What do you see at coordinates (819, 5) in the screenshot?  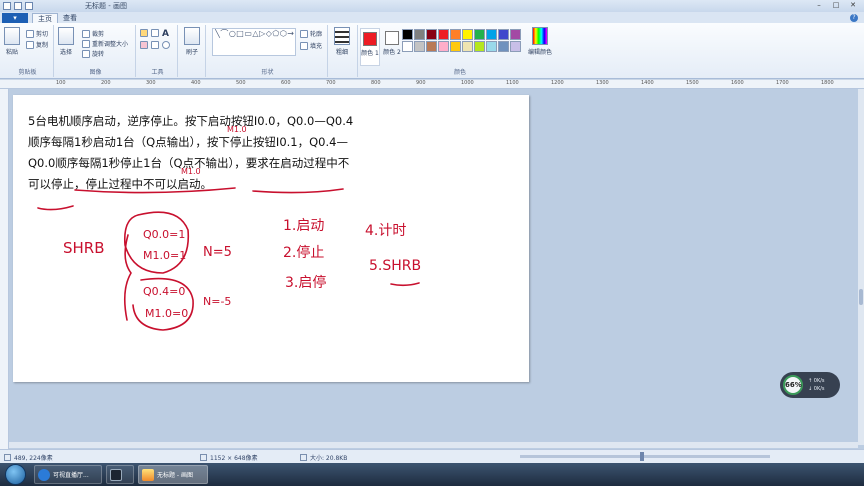 I see `minimize-button: –` at bounding box center [819, 5].